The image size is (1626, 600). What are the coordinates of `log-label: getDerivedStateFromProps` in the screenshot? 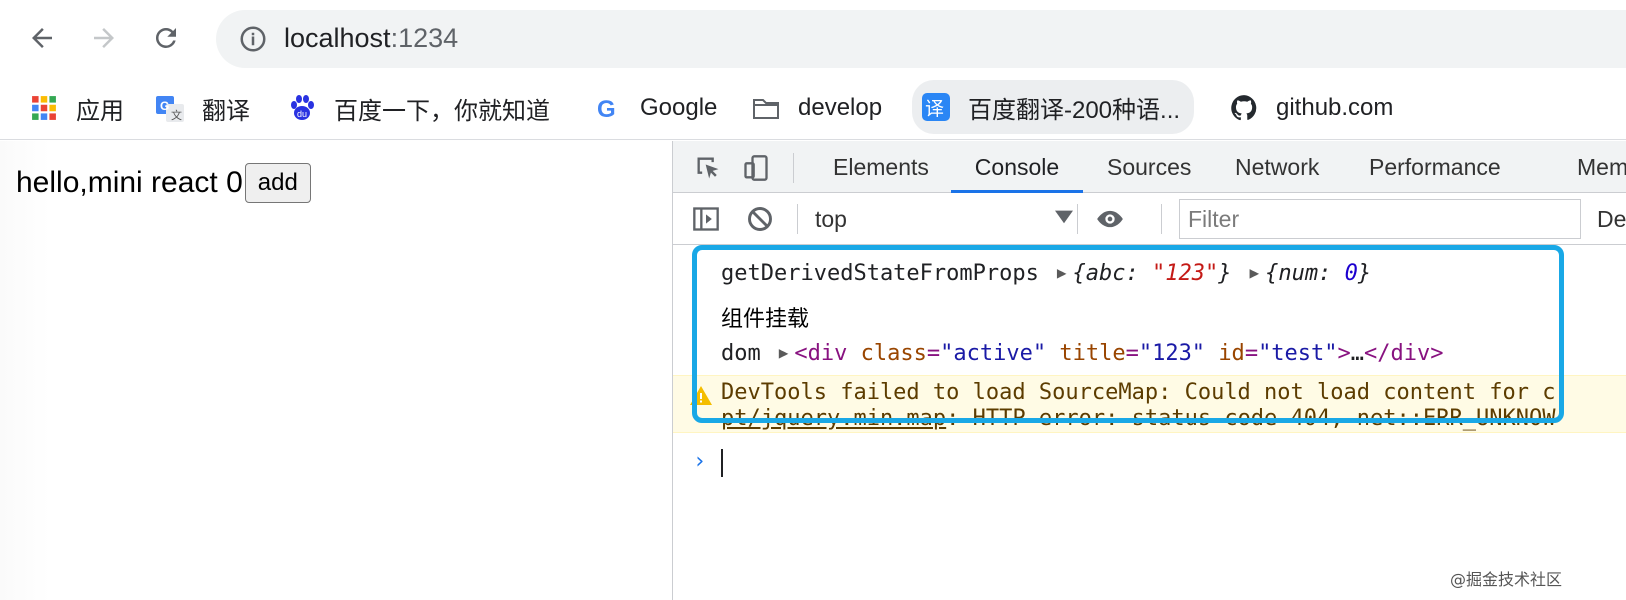 It's located at (880, 273).